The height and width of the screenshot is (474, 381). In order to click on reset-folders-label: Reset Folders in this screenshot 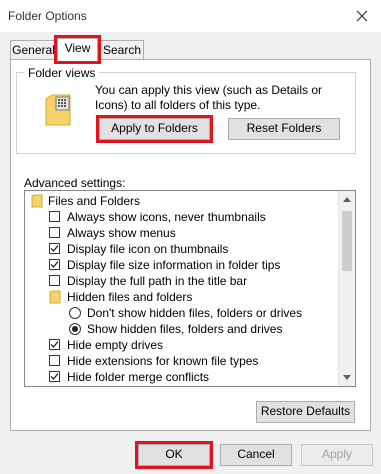, I will do `click(284, 128)`.